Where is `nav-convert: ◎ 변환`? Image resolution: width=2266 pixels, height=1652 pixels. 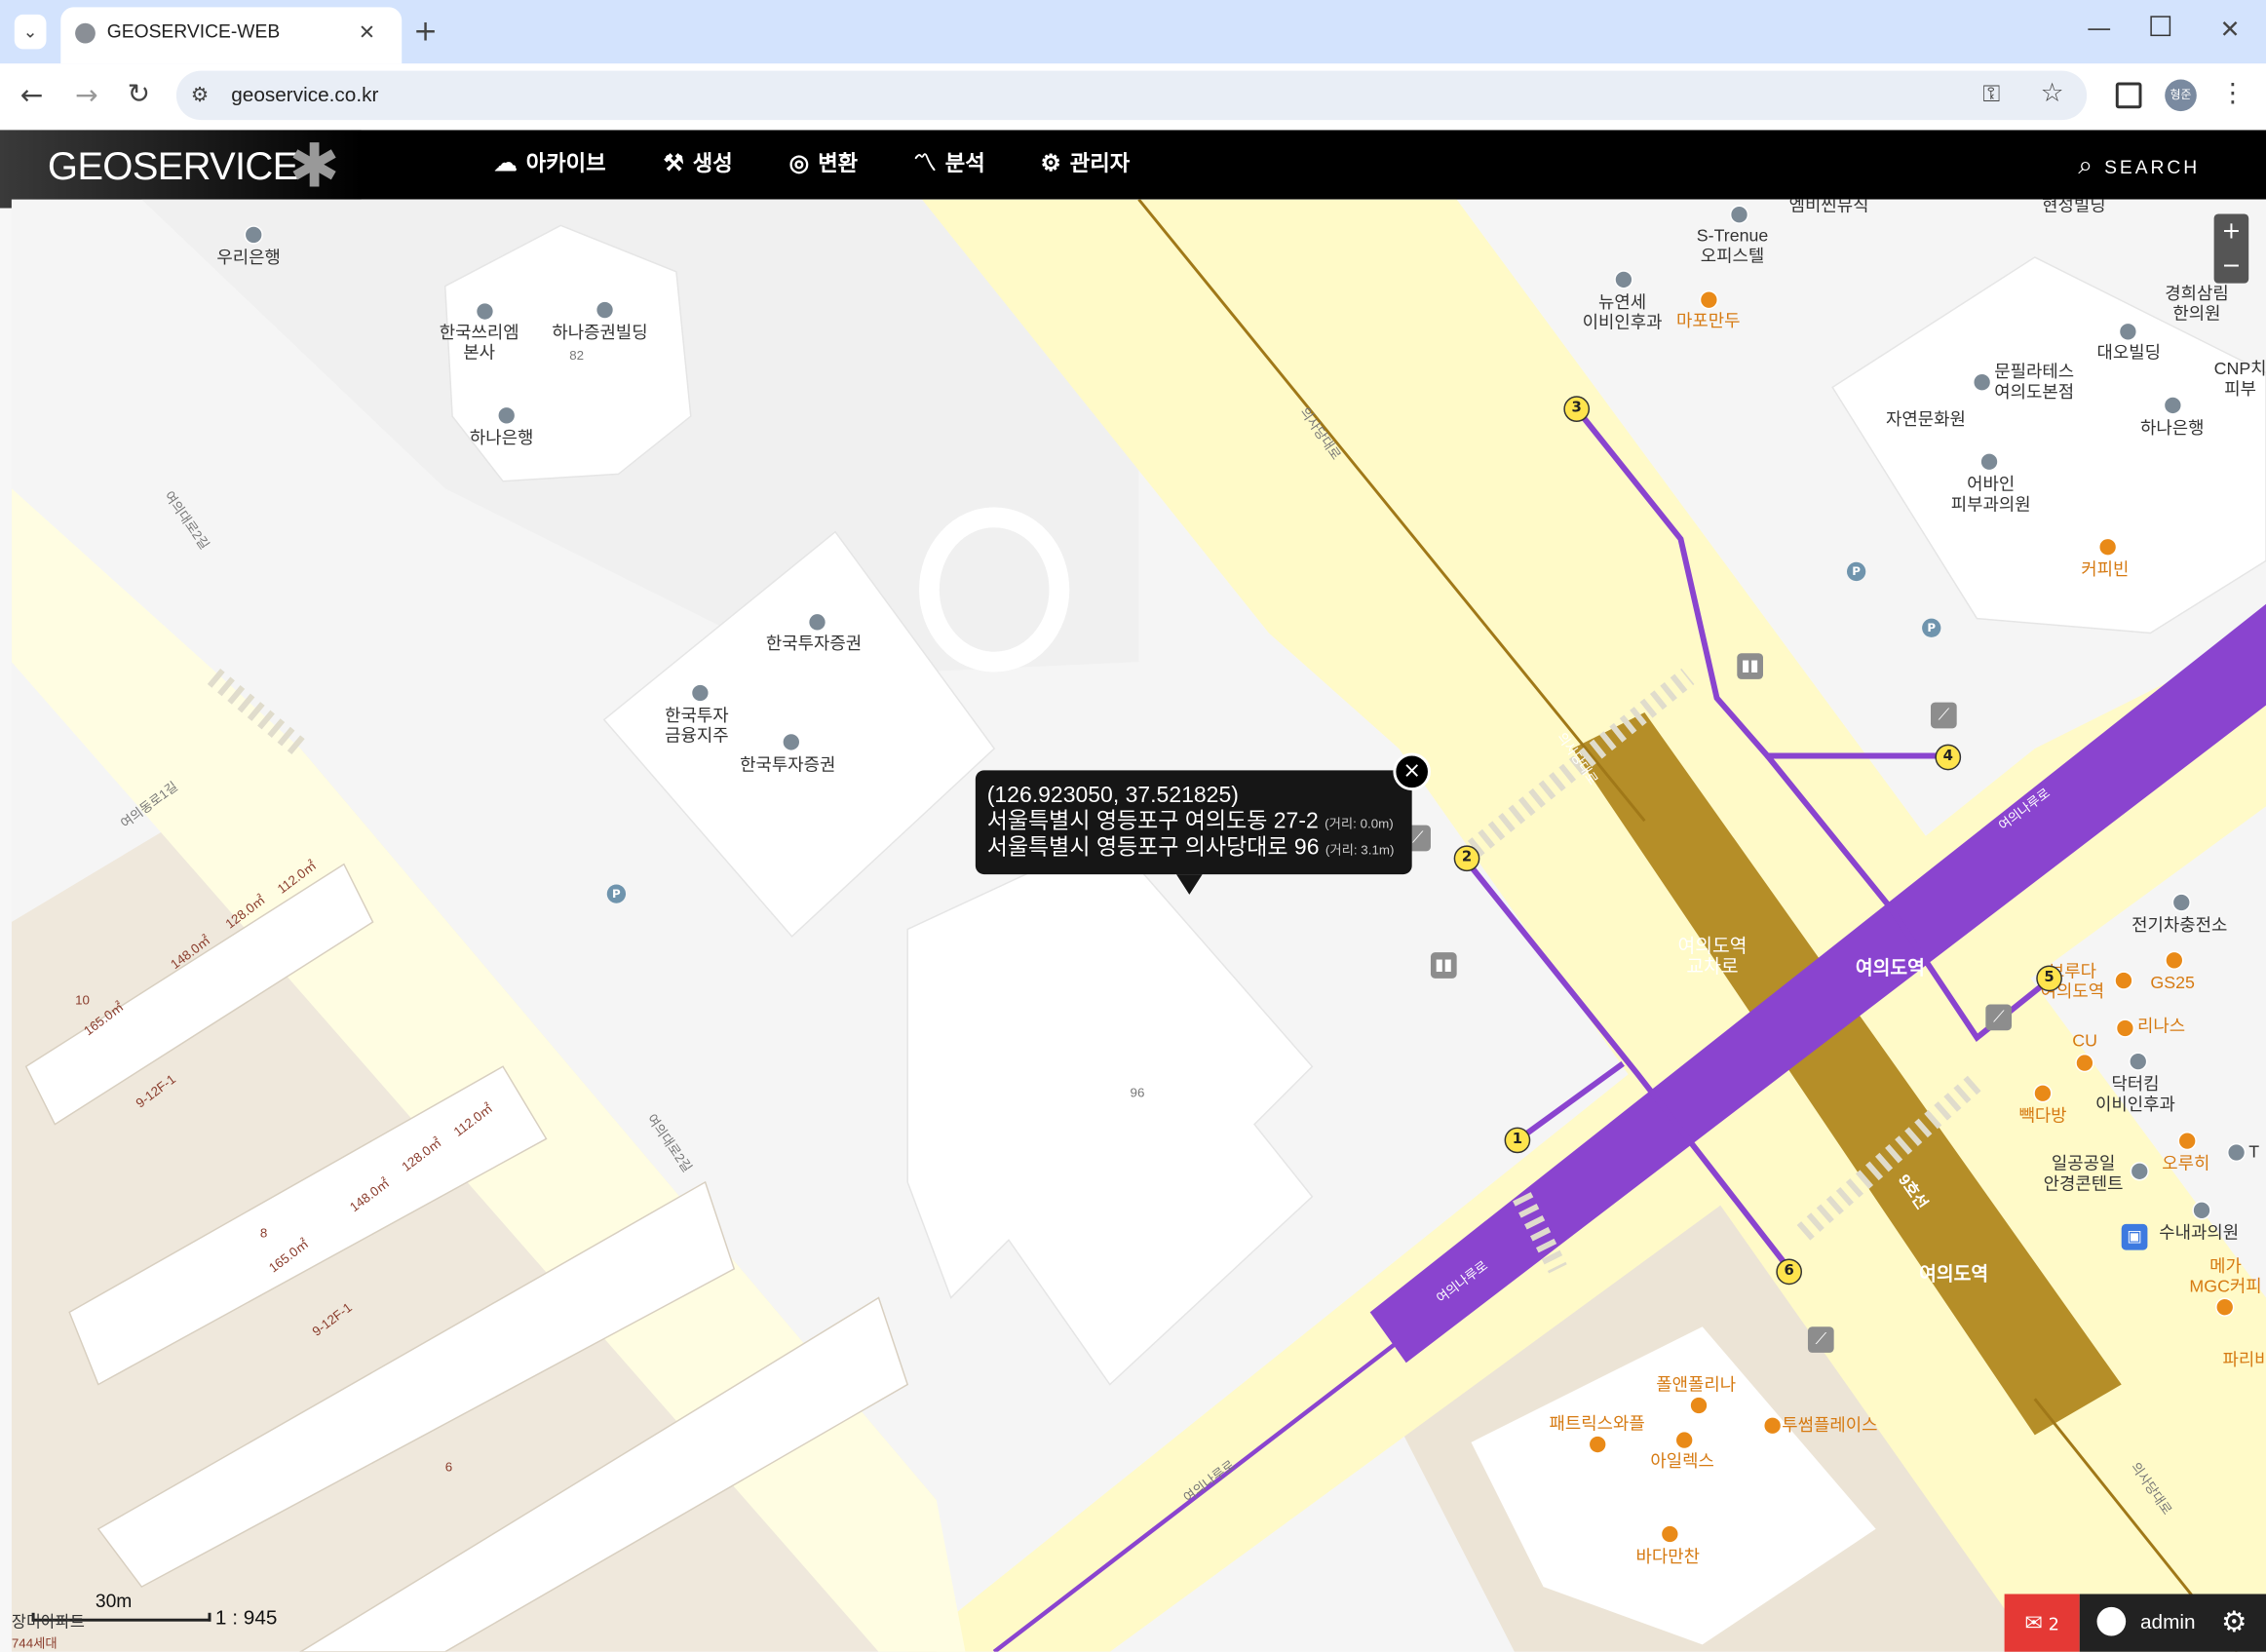
nav-convert: ◎ 변환 is located at coordinates (824, 164).